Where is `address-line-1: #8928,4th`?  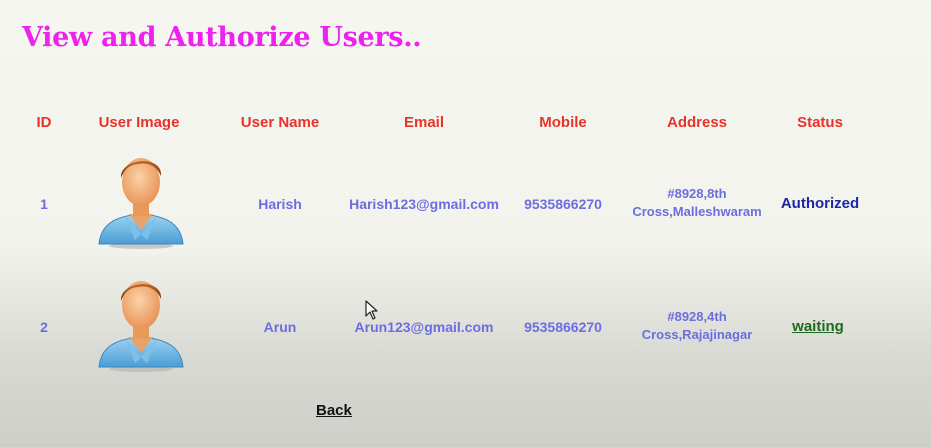 address-line-1: #8928,4th is located at coordinates (697, 316).